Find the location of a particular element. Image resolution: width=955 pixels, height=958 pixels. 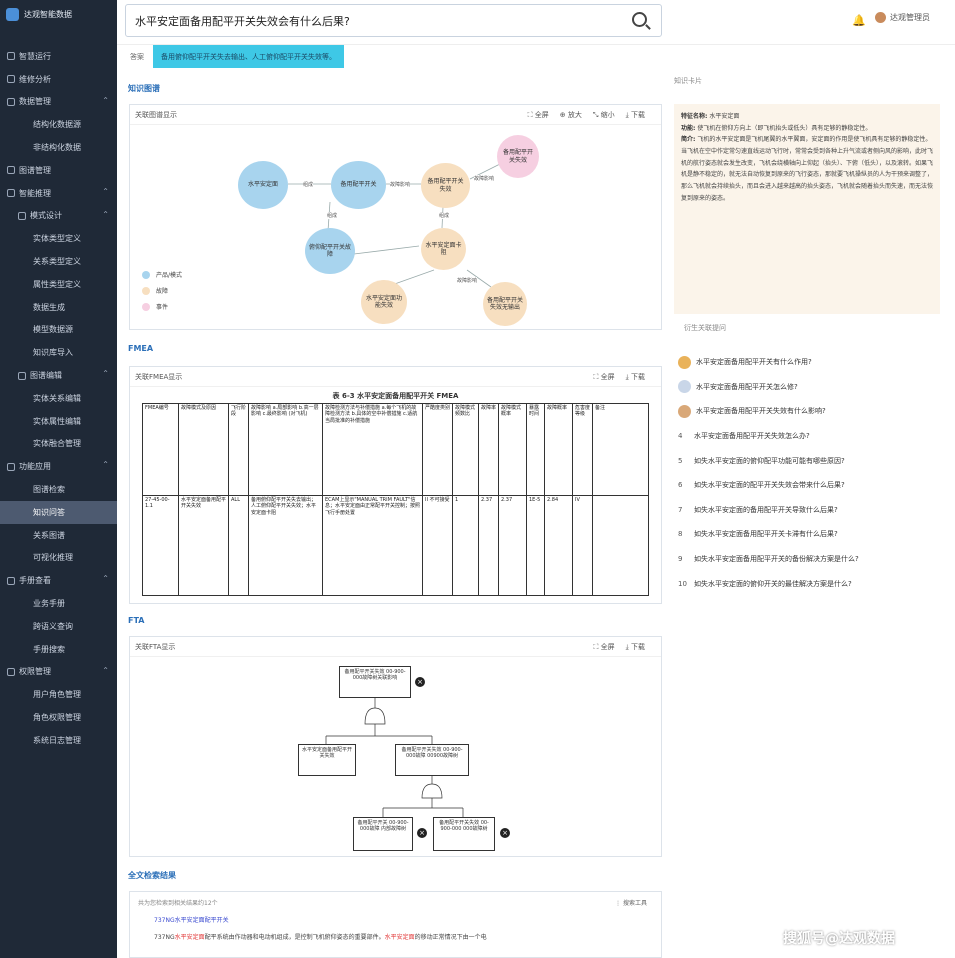

sidebar-item: 关系图谱 is located at coordinates (58, 535).